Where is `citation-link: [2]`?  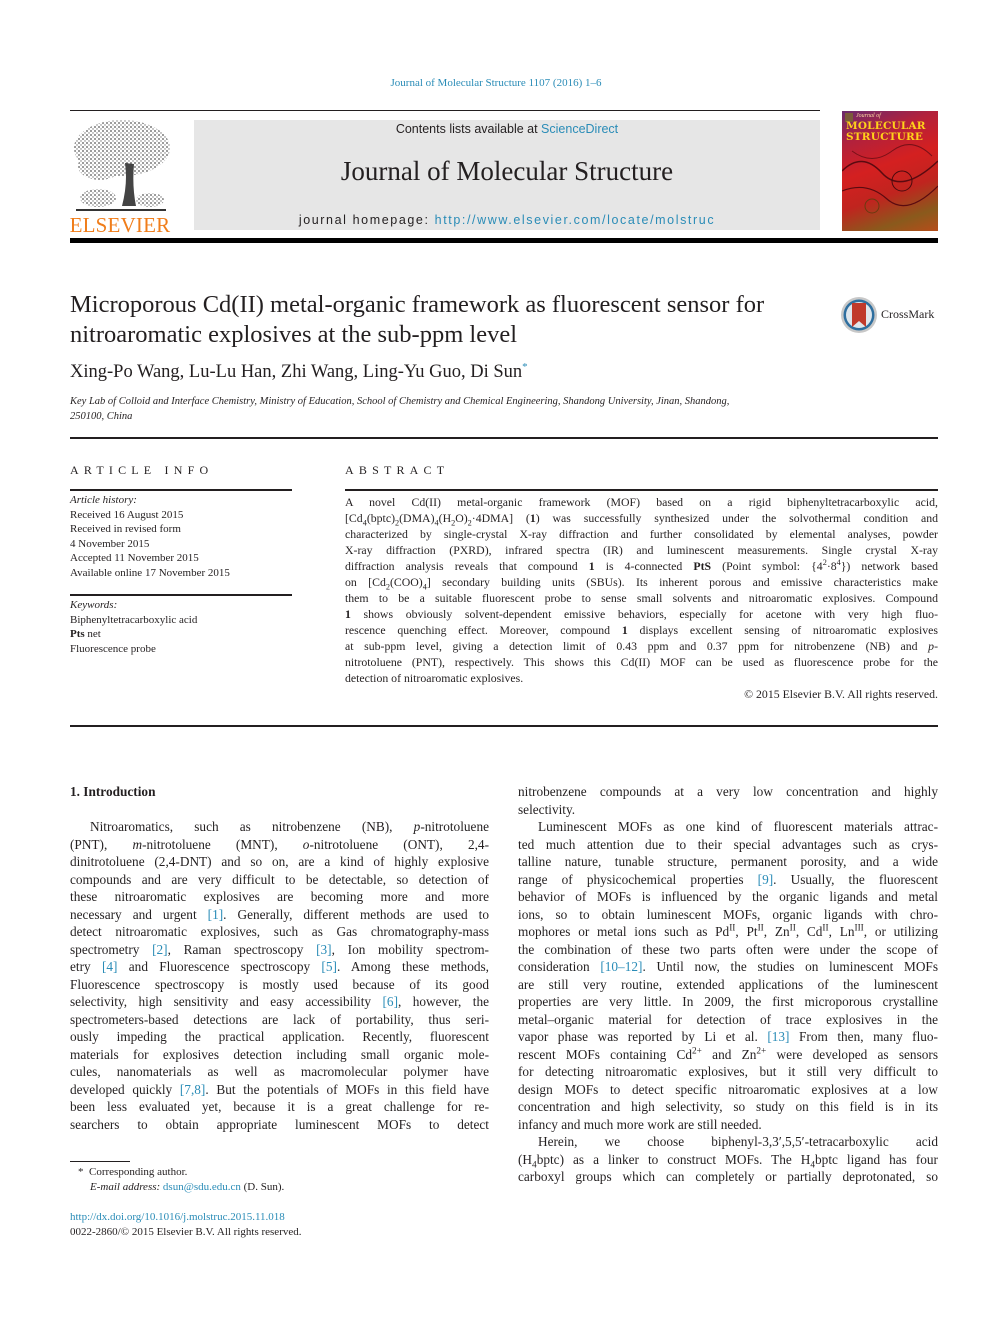
citation-link: [2] is located at coordinates (160, 949).